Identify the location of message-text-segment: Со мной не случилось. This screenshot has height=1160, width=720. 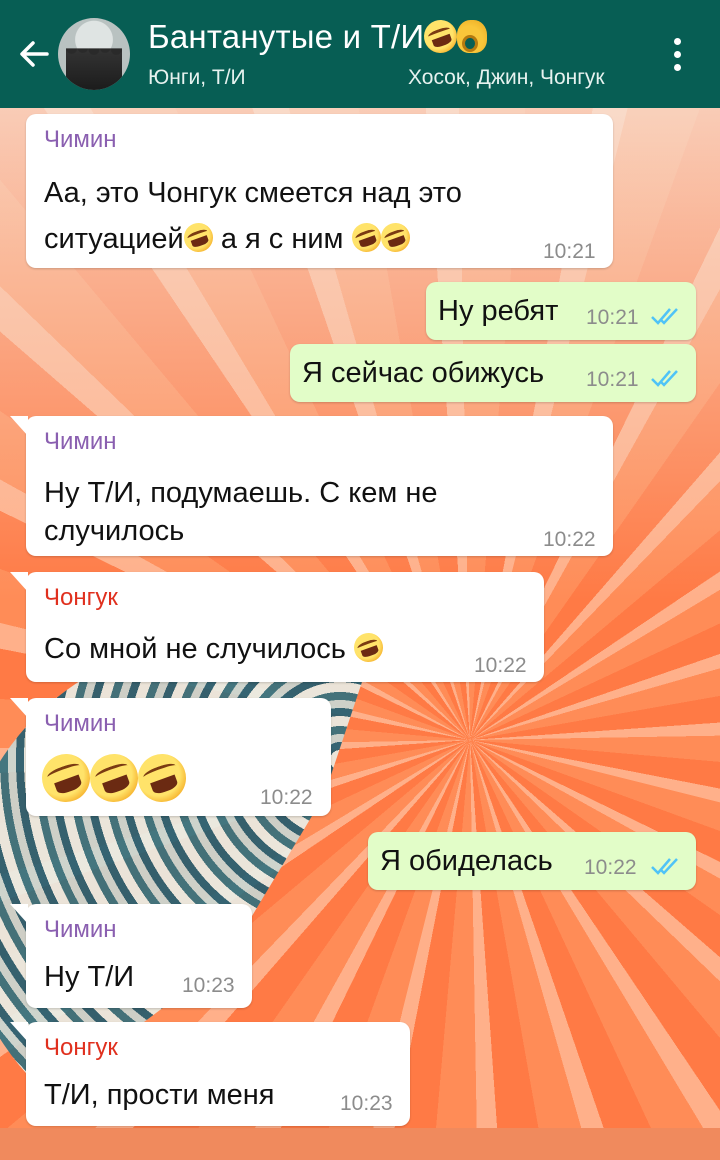
(195, 649).